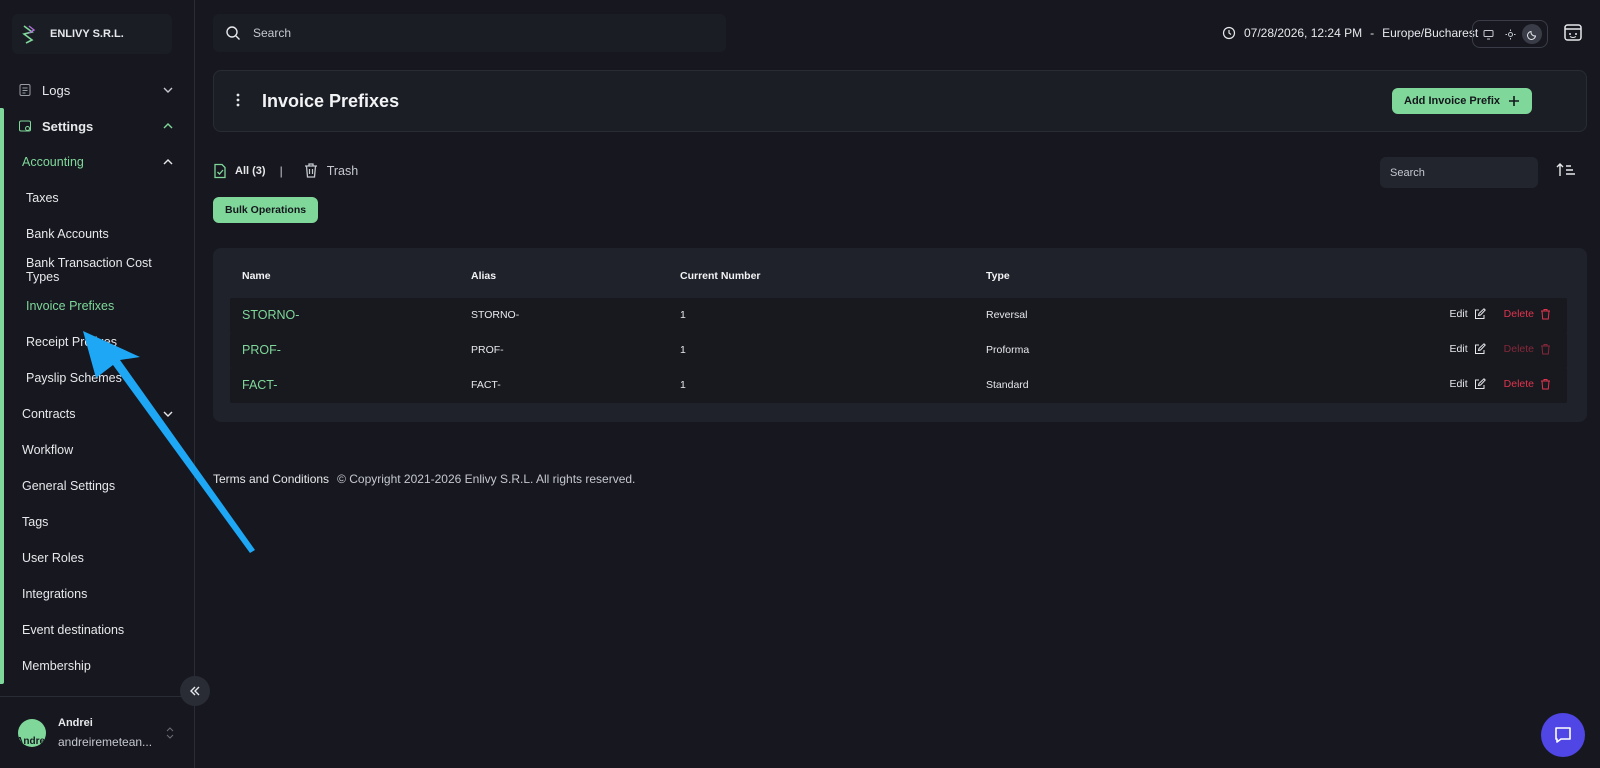  What do you see at coordinates (1008, 350) in the screenshot?
I see `prefix-type: Proforma` at bounding box center [1008, 350].